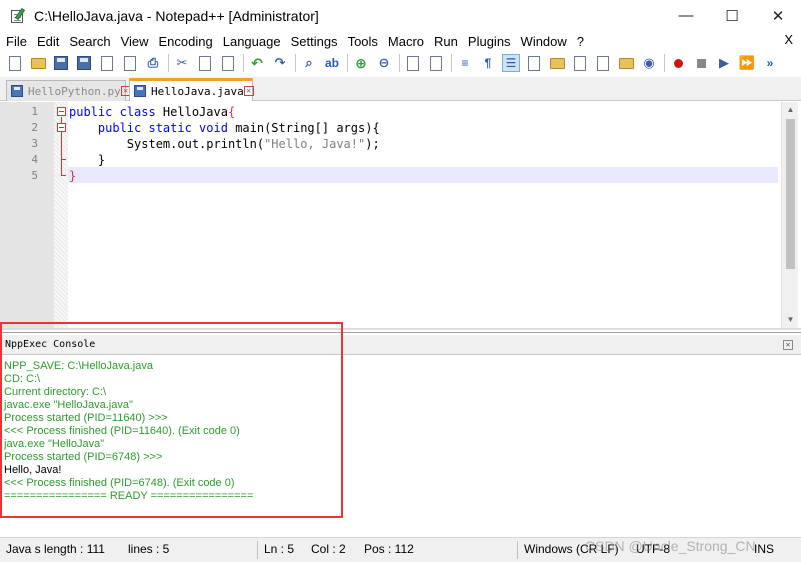 This screenshot has height=562, width=801. I want to click on vertical-scrollbar: ▲ ▼, so click(789, 215).